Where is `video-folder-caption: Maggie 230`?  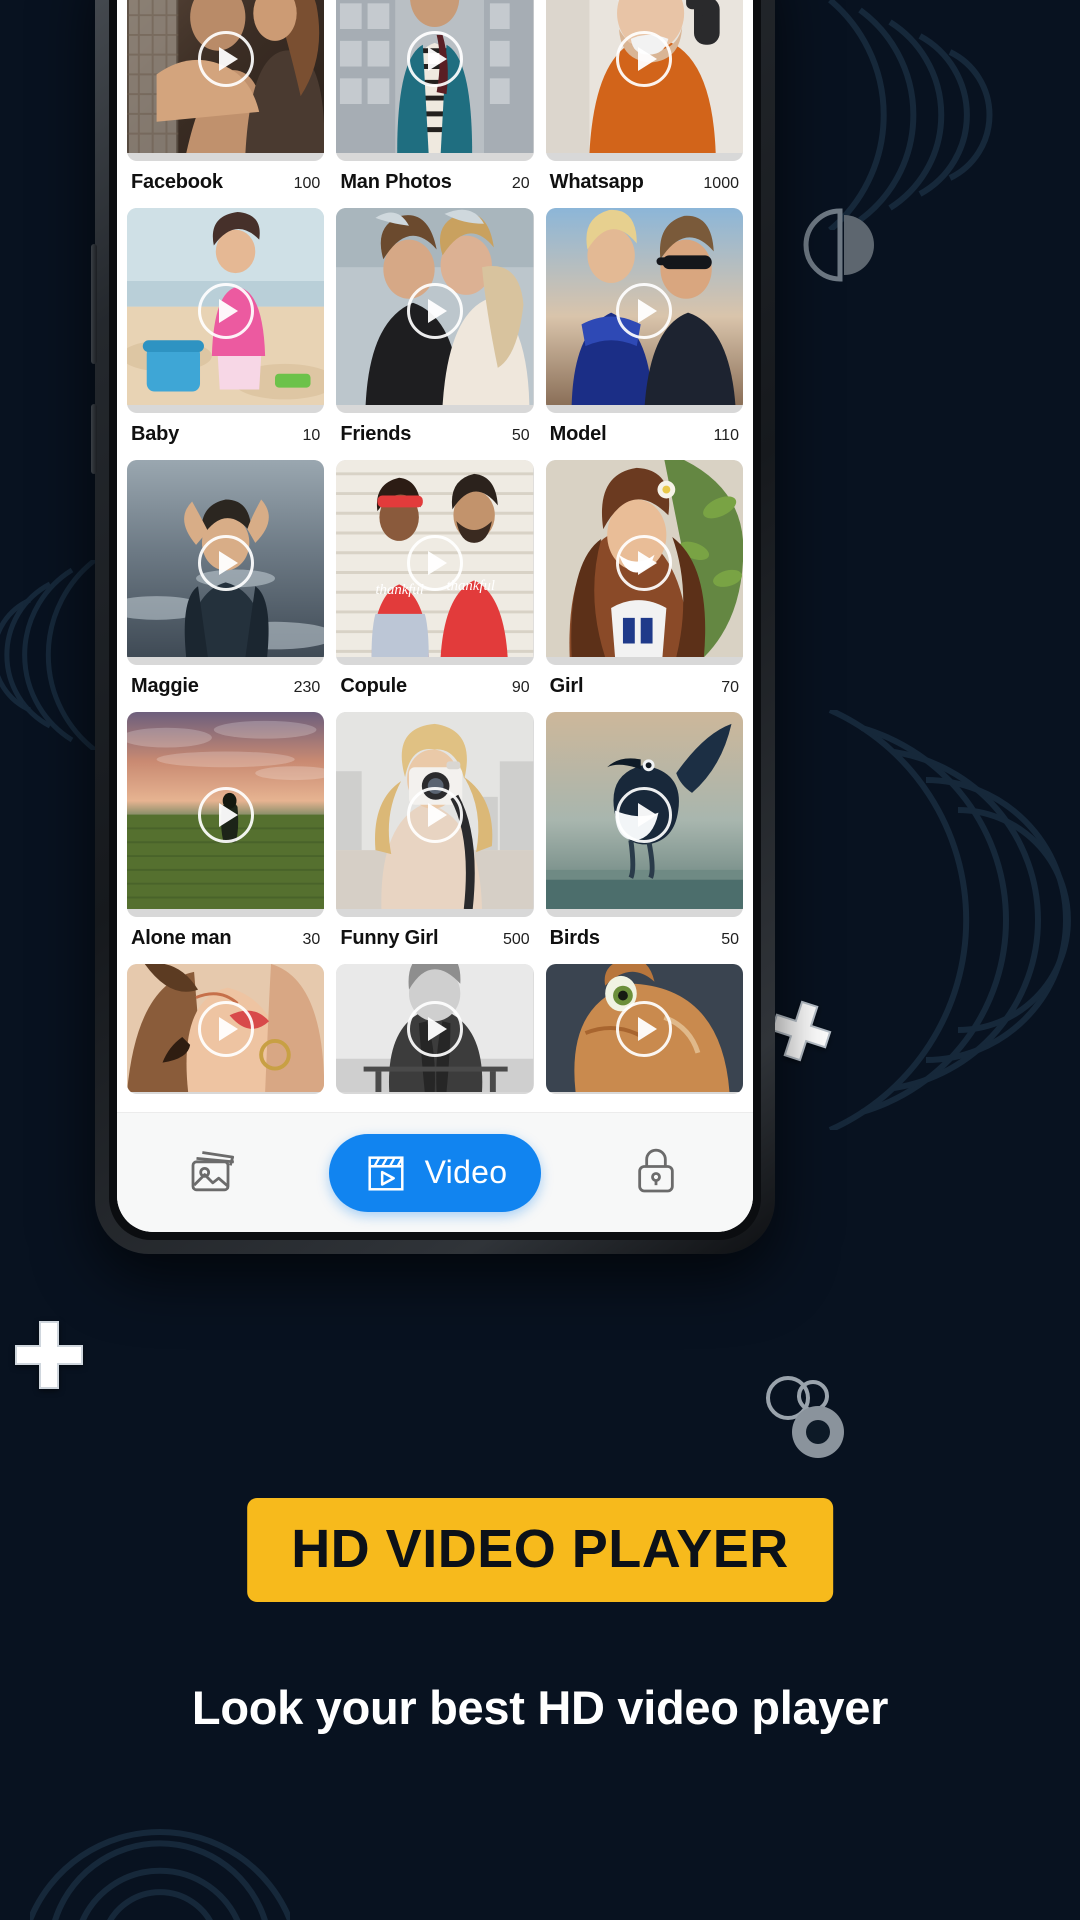
video-folder-caption: Maggie 230 is located at coordinates (225, 687).